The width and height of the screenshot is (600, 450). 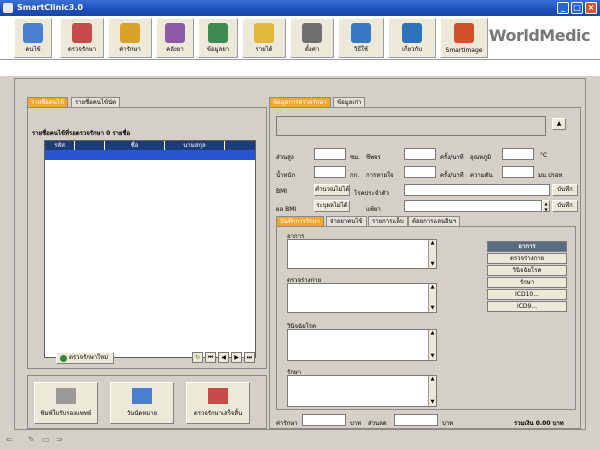 What do you see at coordinates (565, 190) in the screenshot?
I see `save-disease-button: บันทึก` at bounding box center [565, 190].